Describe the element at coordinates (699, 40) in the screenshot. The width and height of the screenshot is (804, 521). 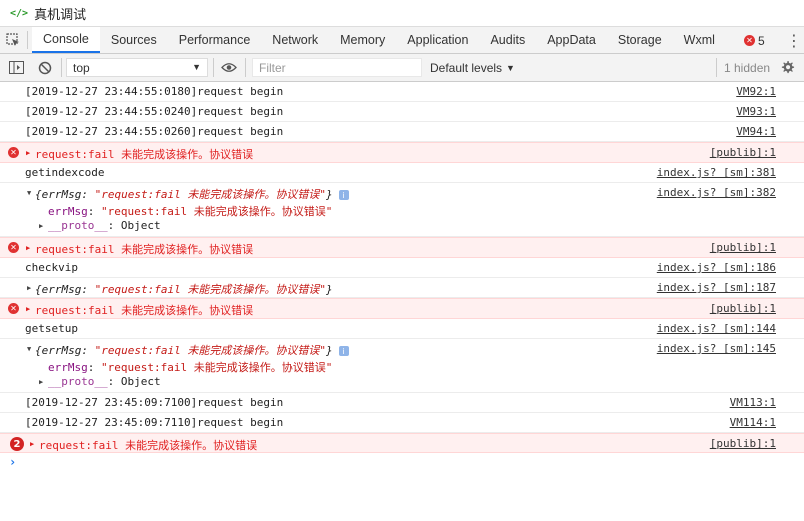
I see `tab-wxml: Wxml` at that location.